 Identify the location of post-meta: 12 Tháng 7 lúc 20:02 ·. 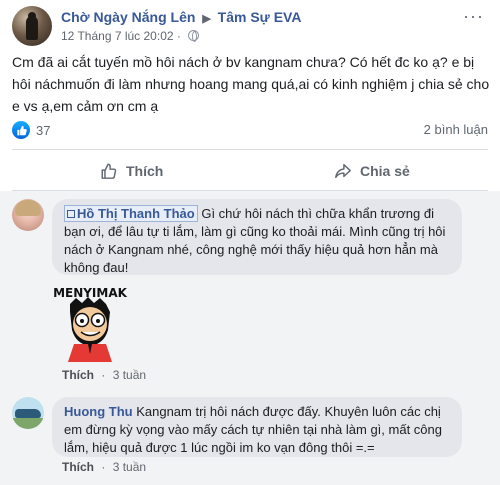
(130, 36).